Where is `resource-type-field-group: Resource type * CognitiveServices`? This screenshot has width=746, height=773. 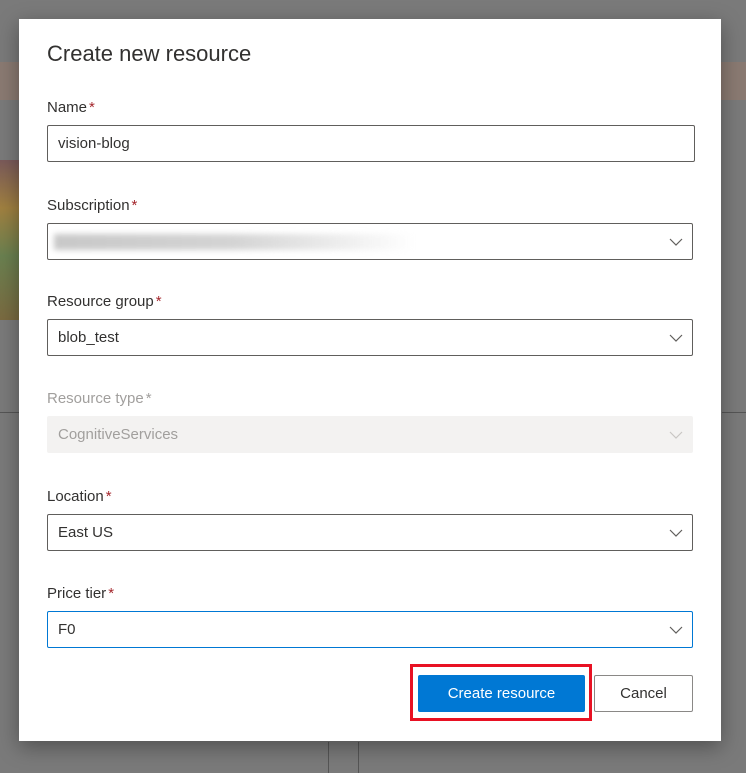
resource-type-field-group: Resource type * CognitiveServices is located at coordinates (370, 420).